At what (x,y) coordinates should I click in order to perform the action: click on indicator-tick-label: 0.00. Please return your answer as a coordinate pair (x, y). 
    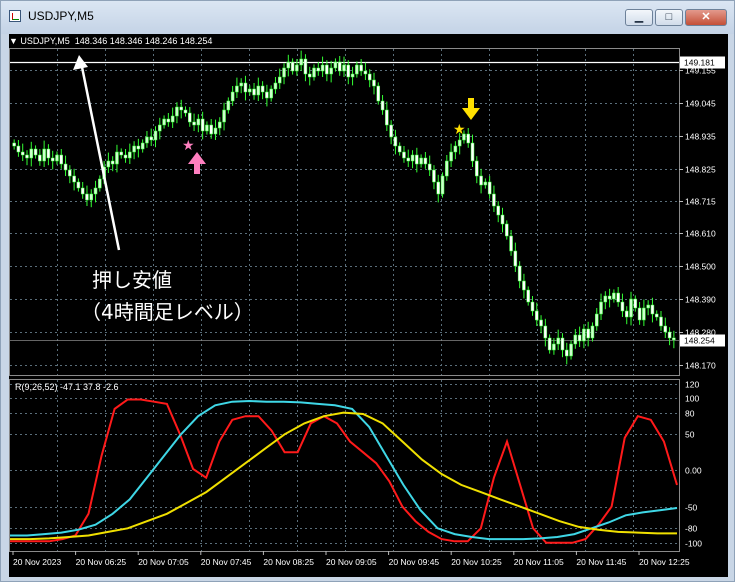
    Looking at the image, I should click on (693, 471).